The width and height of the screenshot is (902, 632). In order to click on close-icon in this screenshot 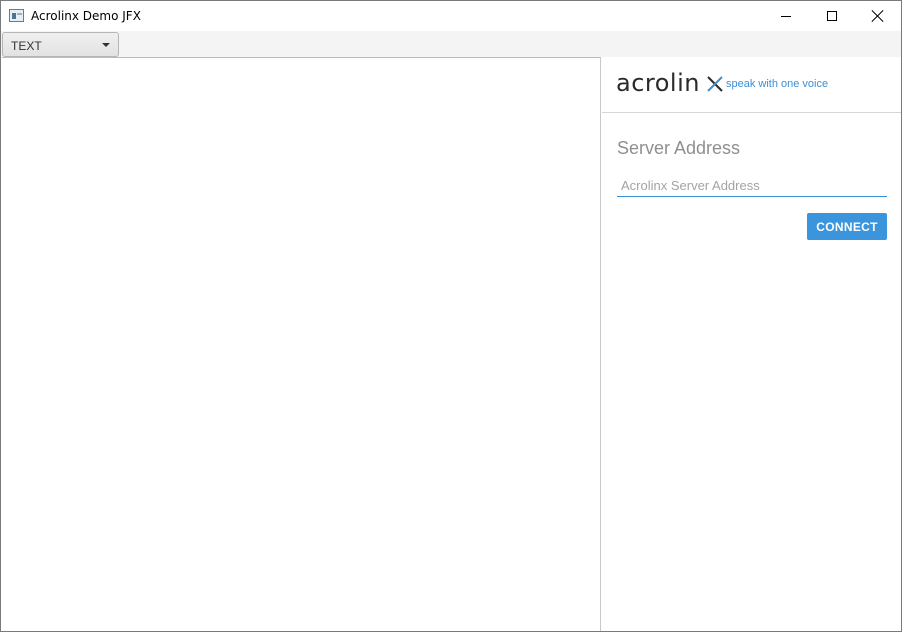, I will do `click(878, 16)`.